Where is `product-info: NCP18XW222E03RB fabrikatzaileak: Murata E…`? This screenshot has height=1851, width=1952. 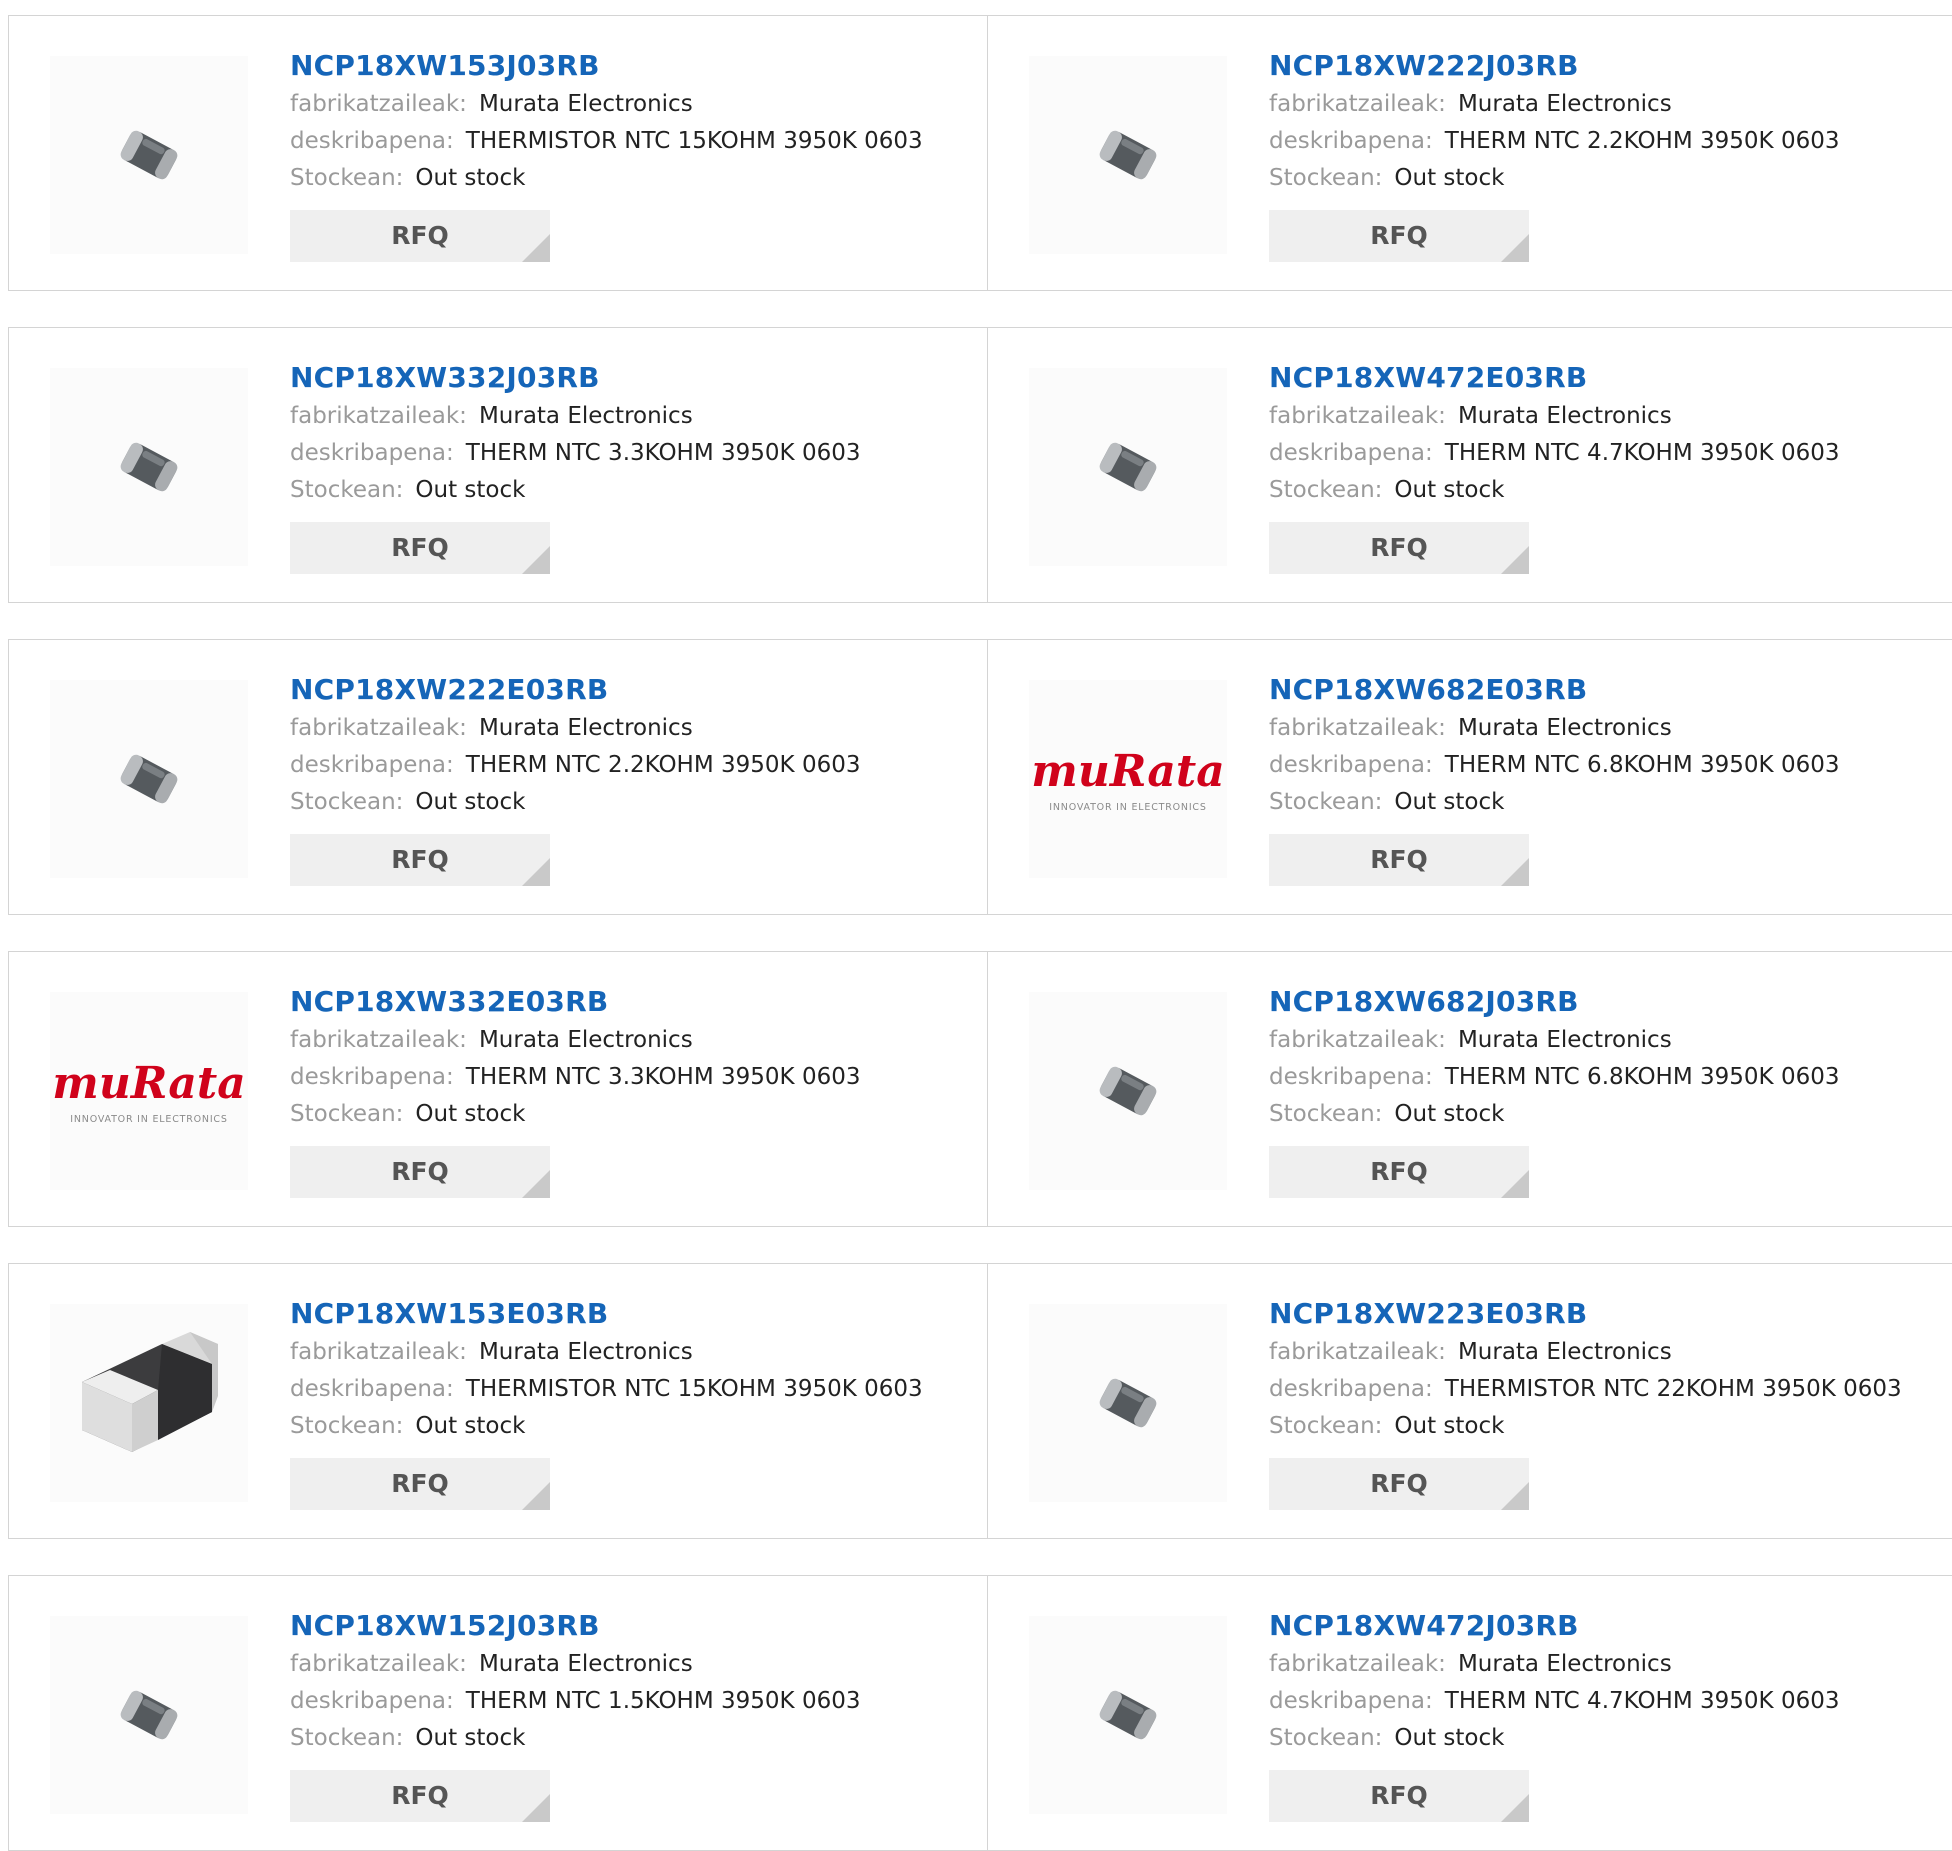
product-info: NCP18XW222E03RB fabrikatzaileak: Murata E… is located at coordinates (575, 778).